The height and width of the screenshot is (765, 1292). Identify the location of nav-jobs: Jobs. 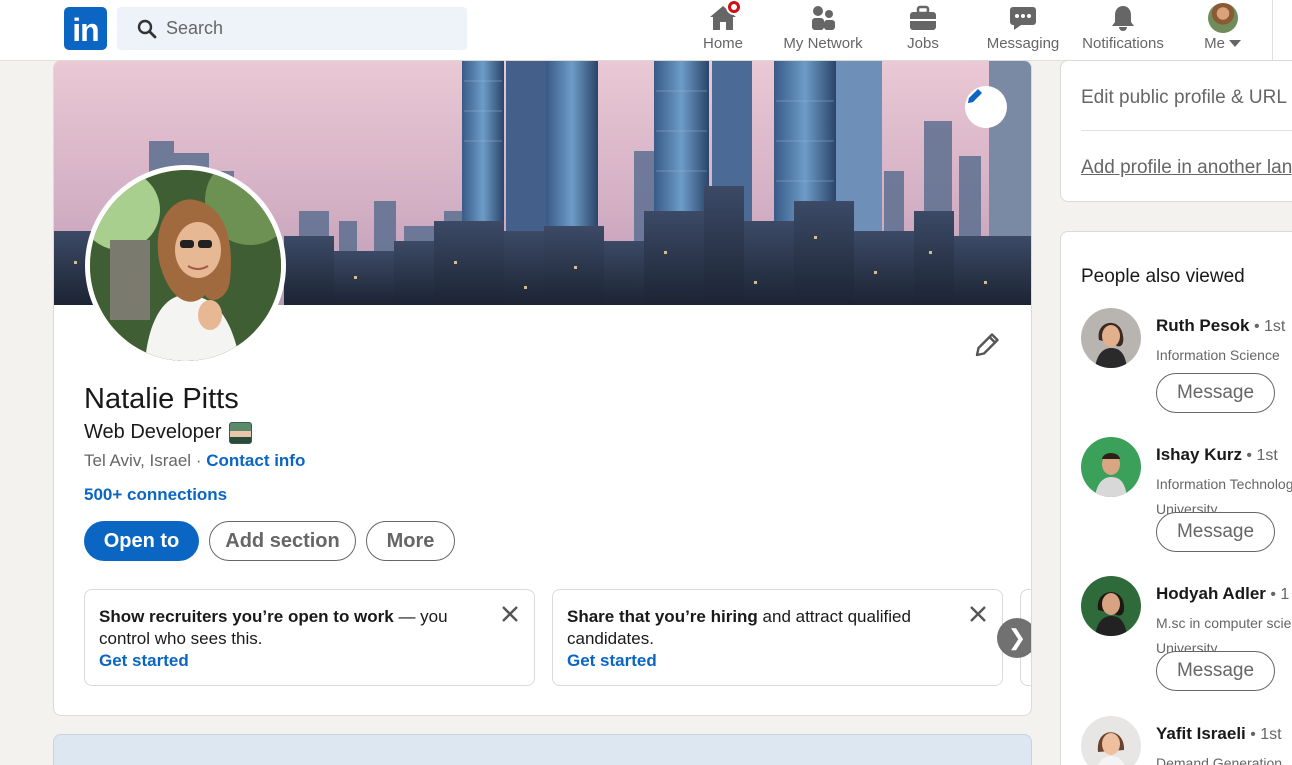
(923, 30).